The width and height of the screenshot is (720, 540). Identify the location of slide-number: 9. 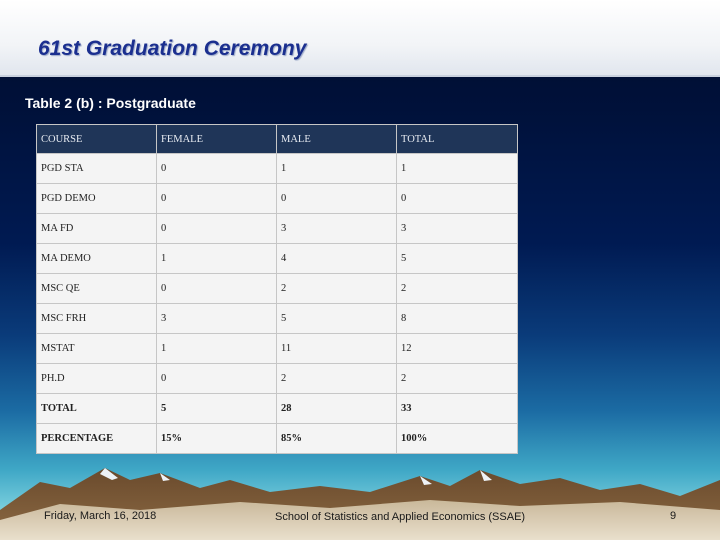
(673, 516).